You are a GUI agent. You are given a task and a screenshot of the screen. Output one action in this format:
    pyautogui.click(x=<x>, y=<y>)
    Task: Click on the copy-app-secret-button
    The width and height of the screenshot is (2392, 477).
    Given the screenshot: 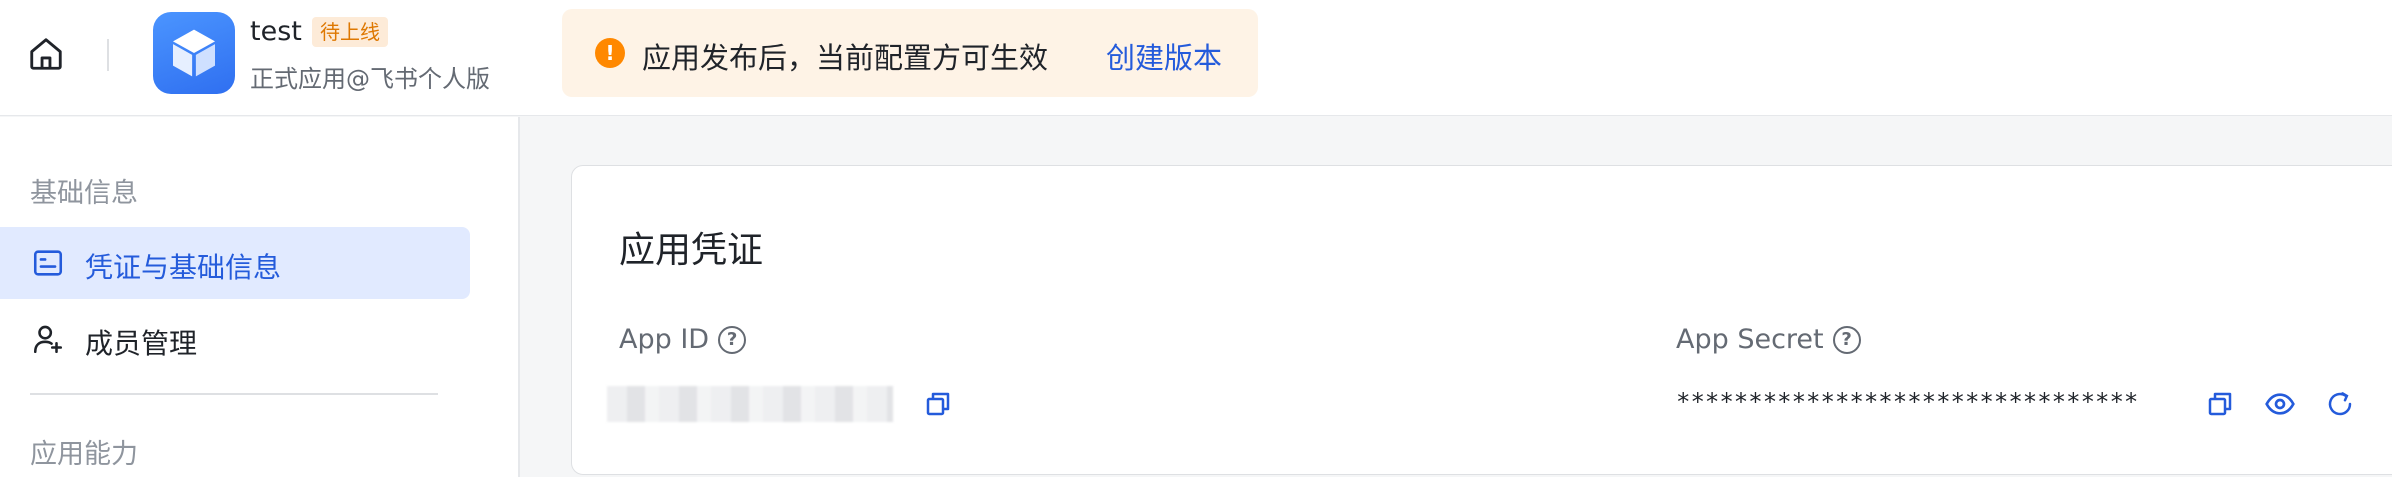 What is the action you would take?
    pyautogui.click(x=2220, y=404)
    